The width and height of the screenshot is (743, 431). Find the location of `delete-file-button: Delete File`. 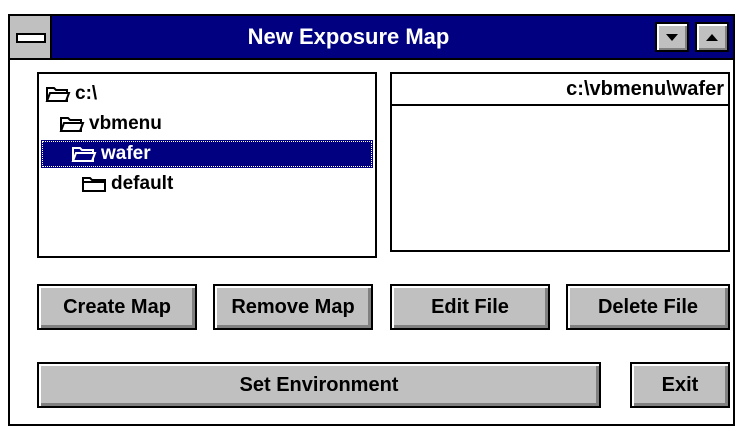

delete-file-button: Delete File is located at coordinates (648, 307).